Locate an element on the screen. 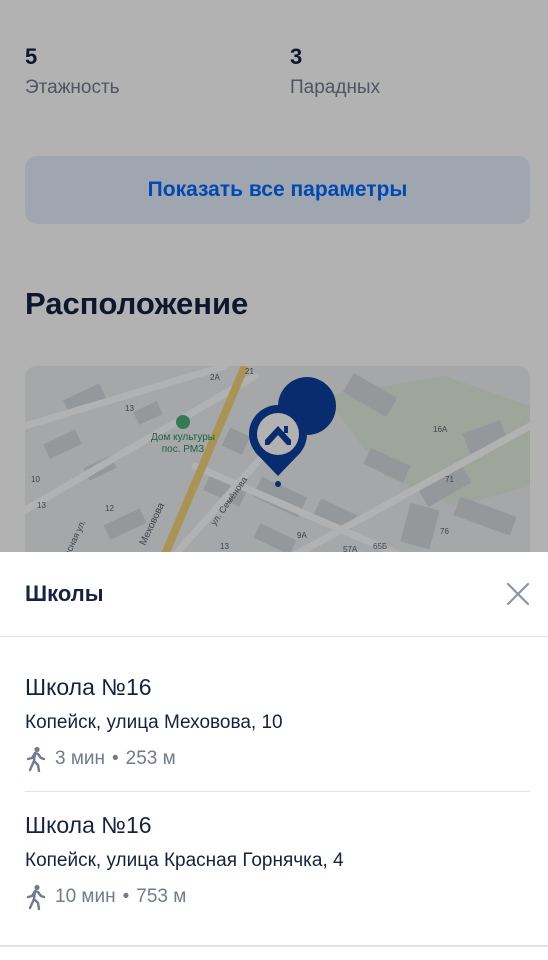 This screenshot has width=548, height=960. walk-distance: 253 м is located at coordinates (150, 758).